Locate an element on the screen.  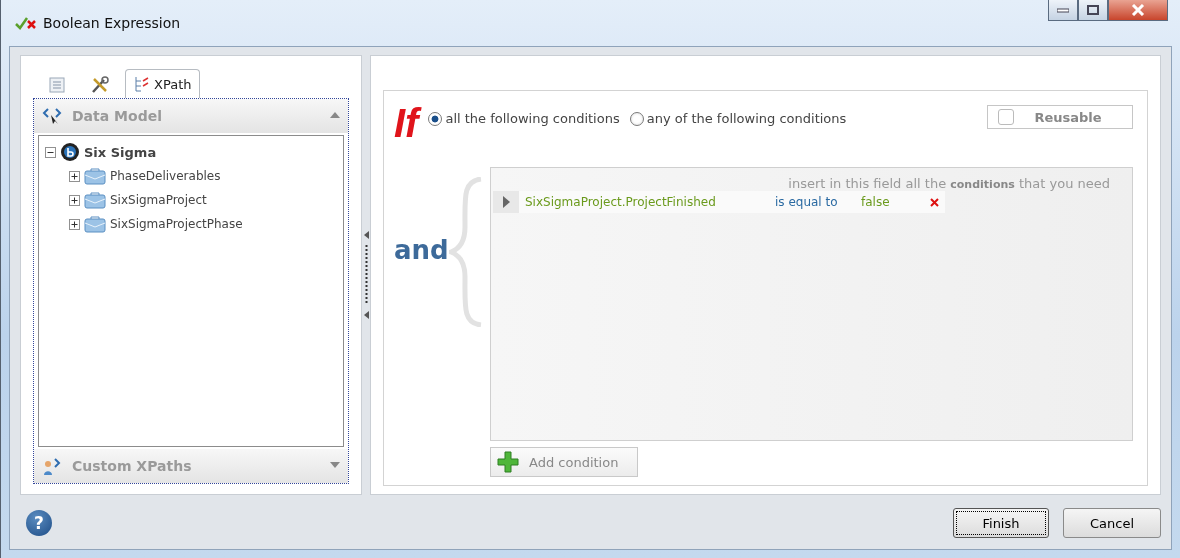
tab: XPath is located at coordinates (163, 83).